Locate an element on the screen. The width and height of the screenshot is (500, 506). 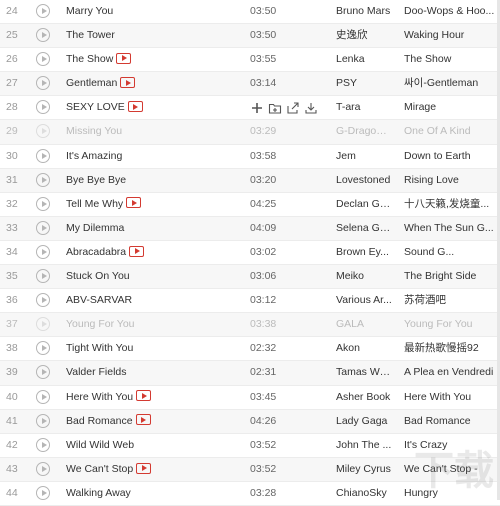
track-album: 最新热歌慢摇92 is located at coordinates (450, 348).